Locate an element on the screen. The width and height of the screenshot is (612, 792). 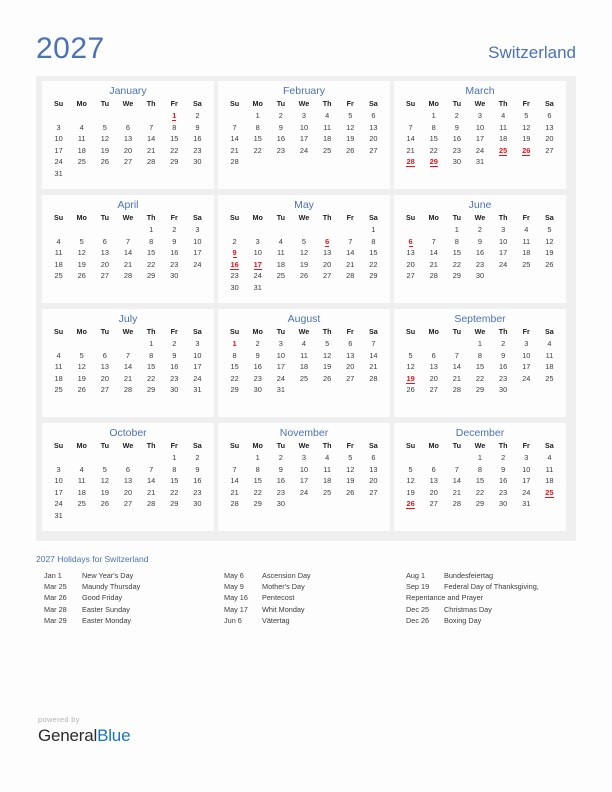
day-cell: 24 is located at coordinates (526, 493).